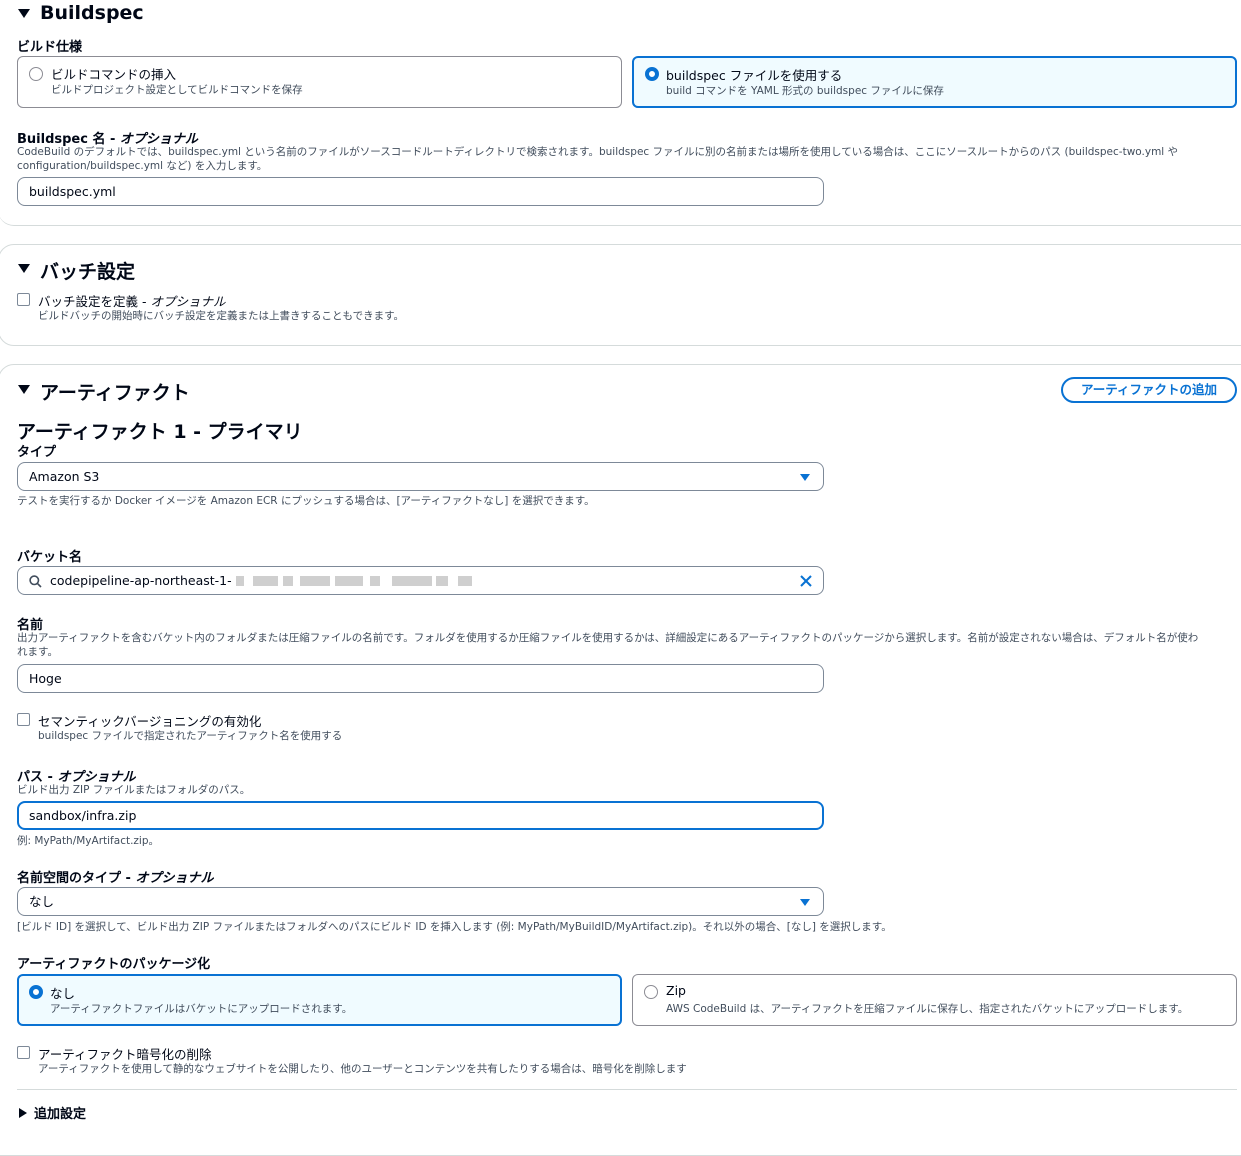 Image resolution: width=1241 pixels, height=1156 pixels. I want to click on pkg-none-desc: アーティファクトファイルはバケットにアップロードされます。, so click(201, 1009).